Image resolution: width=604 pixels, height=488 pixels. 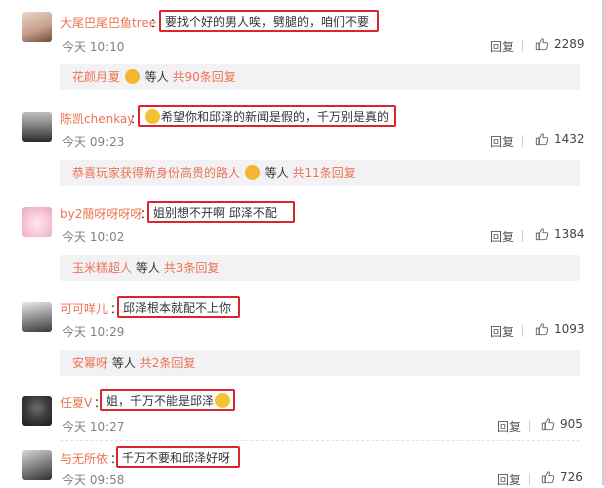 I want to click on sub-replies-bar: 恭喜玩家获得新身份高贵的路人 等人 共11条回复, so click(x=320, y=173).